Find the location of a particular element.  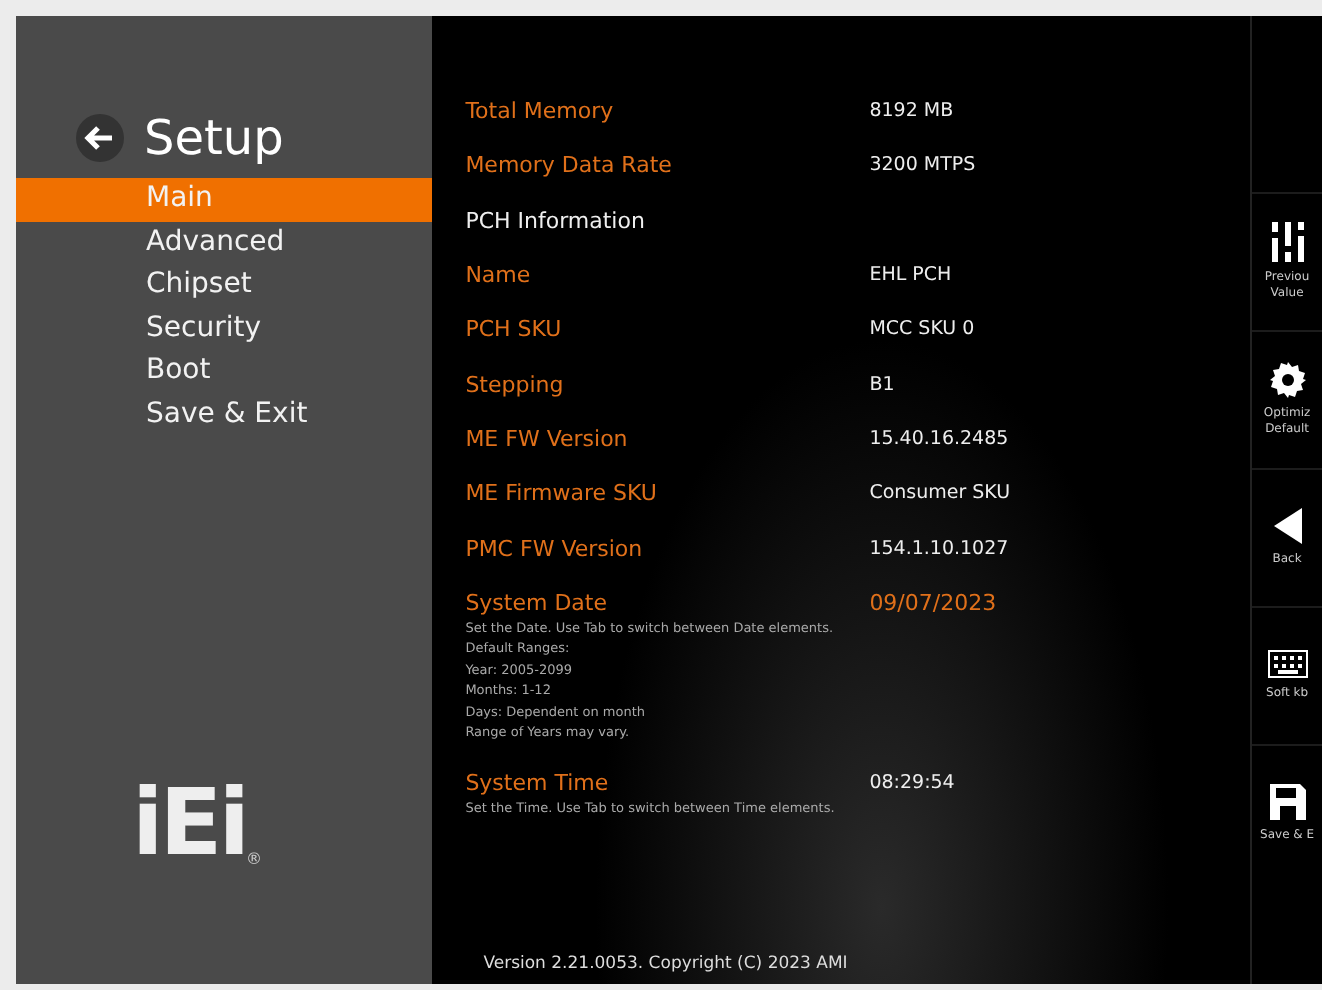

field-value: MCC SKU 0 is located at coordinates (922, 329).